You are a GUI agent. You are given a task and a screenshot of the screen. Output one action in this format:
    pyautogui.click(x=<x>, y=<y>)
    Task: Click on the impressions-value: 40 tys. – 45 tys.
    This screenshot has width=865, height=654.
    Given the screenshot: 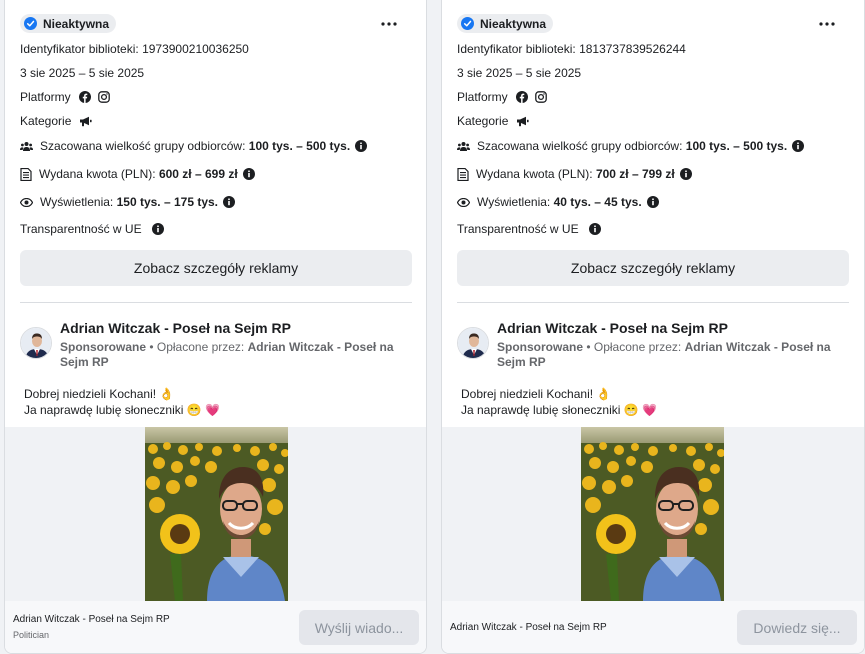 What is the action you would take?
    pyautogui.click(x=597, y=202)
    